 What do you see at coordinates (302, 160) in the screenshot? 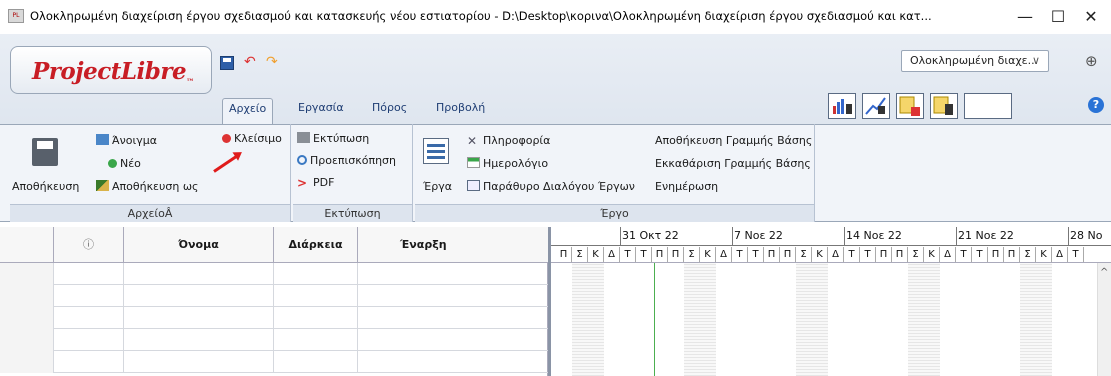
I see `magnifier-icon` at bounding box center [302, 160].